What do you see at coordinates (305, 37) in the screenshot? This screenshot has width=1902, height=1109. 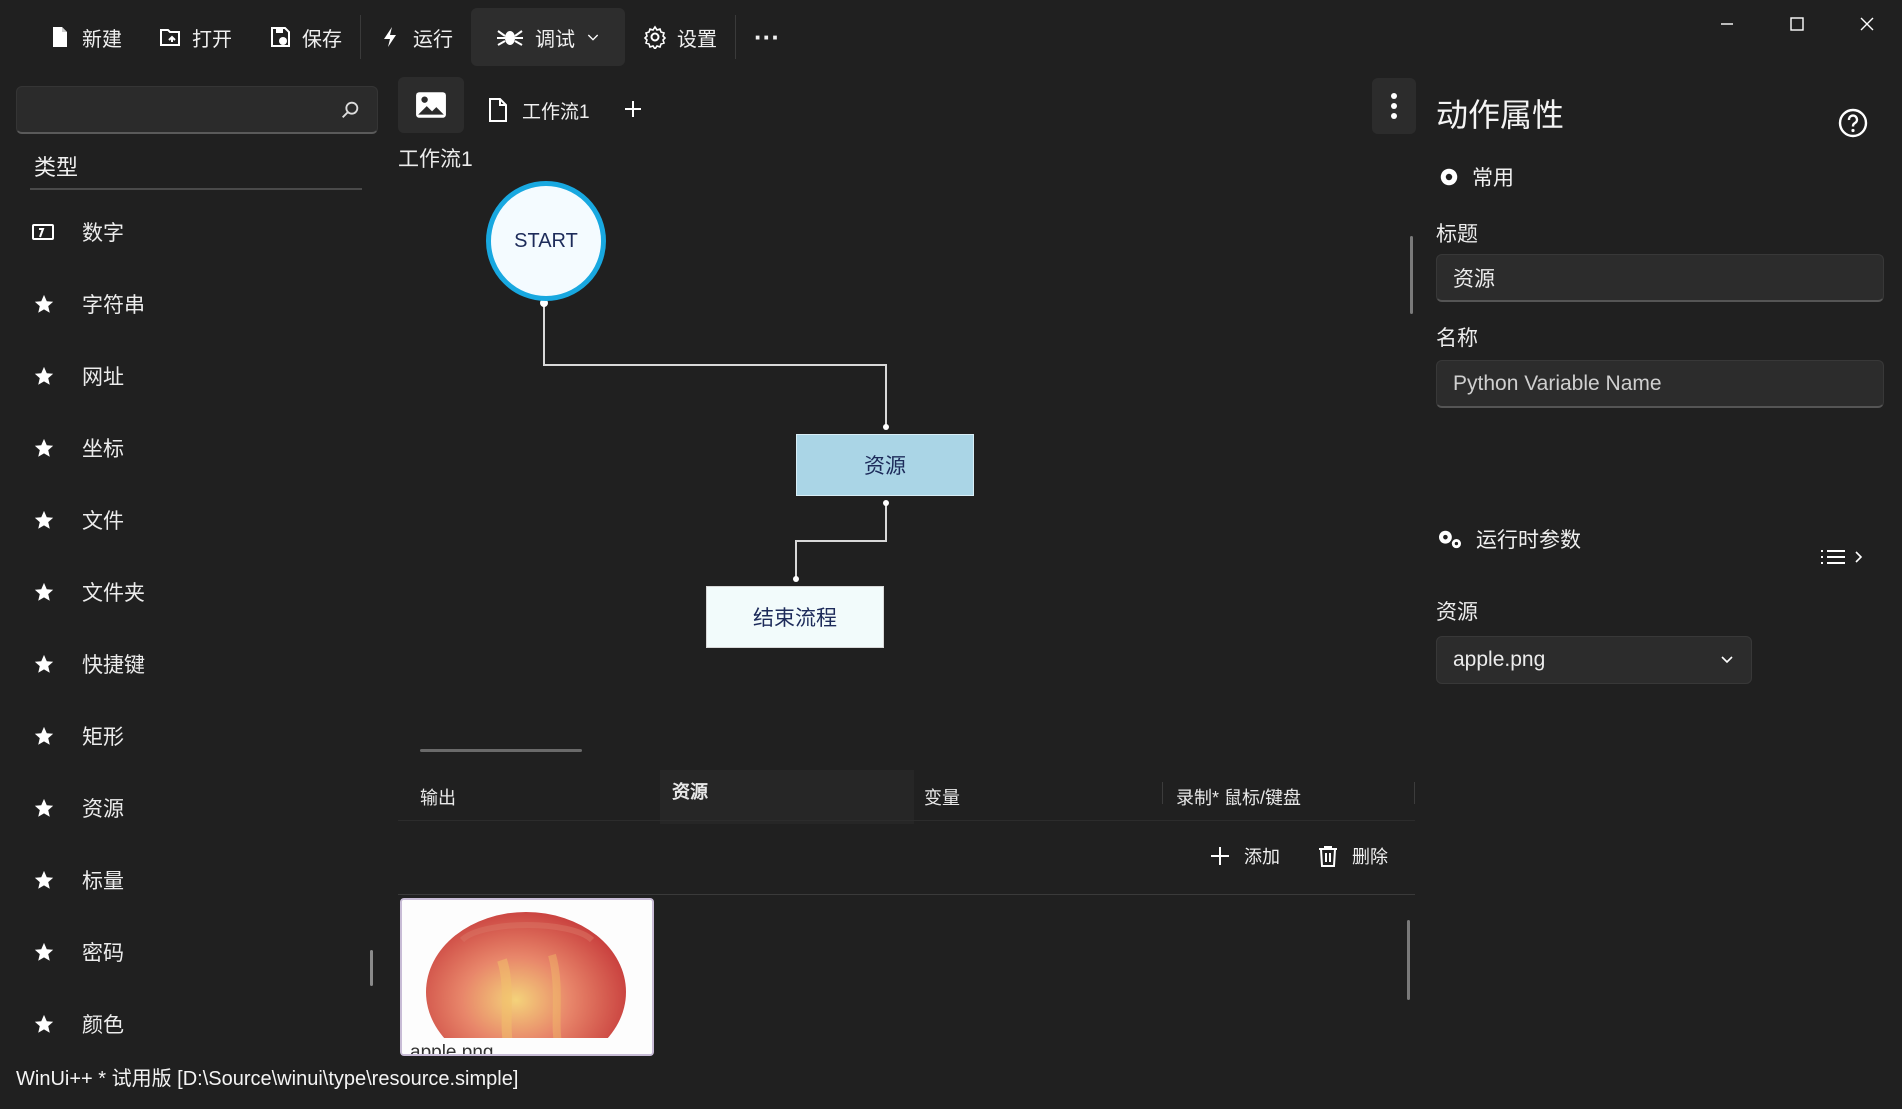 I see `save-button: 保存` at bounding box center [305, 37].